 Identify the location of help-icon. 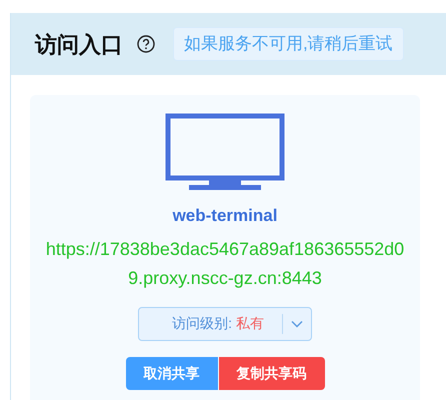
(146, 44).